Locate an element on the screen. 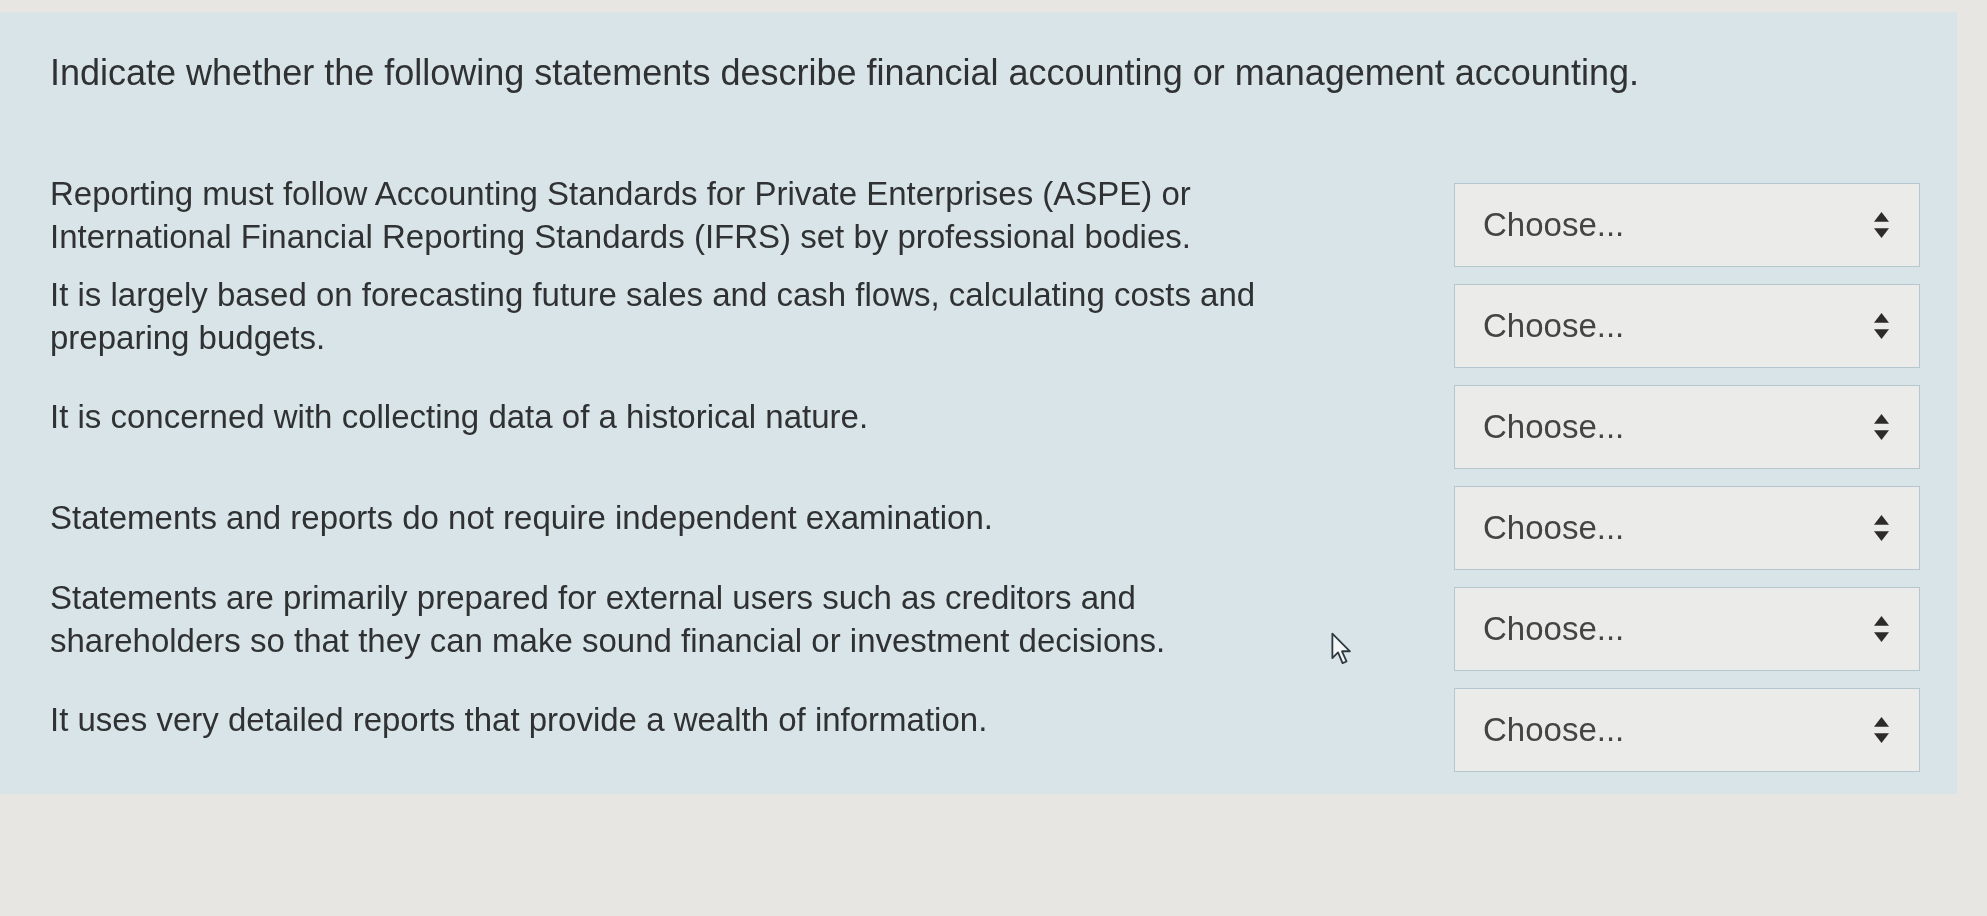  statement-text: Reporting must follow Accounting Standards for Private Enterprises (ASPE) or International Financial Reporting Standards (IFRS) set by professional bodies. is located at coordinates (621, 215).